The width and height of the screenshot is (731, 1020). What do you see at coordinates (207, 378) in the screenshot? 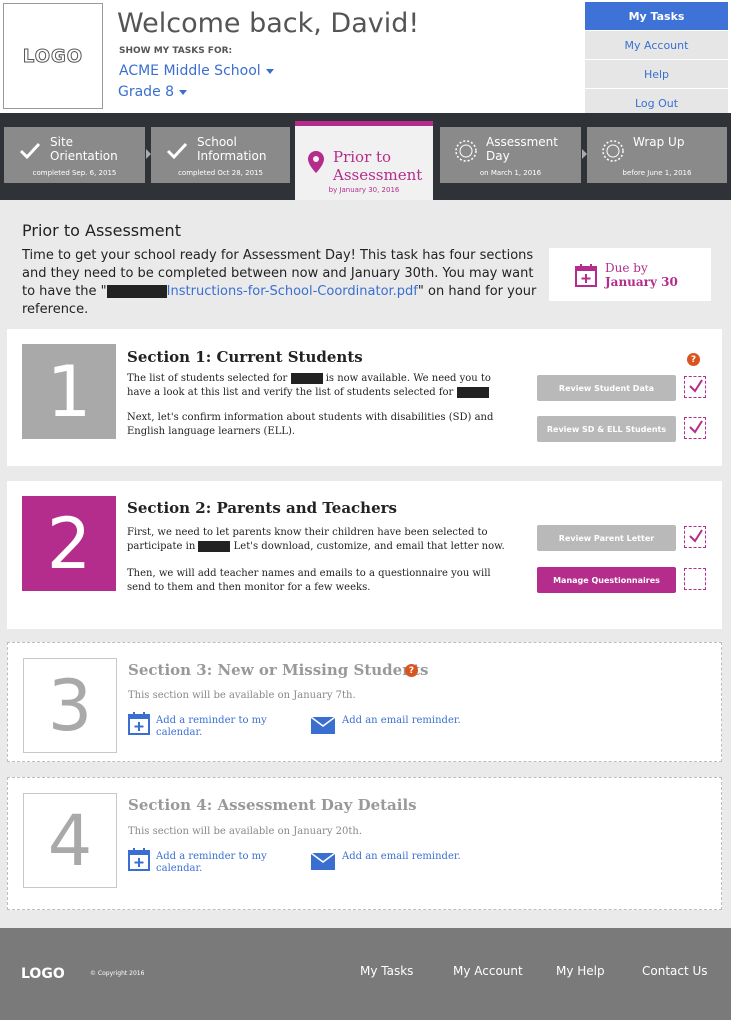
I see `text: The list of students selected for` at bounding box center [207, 378].